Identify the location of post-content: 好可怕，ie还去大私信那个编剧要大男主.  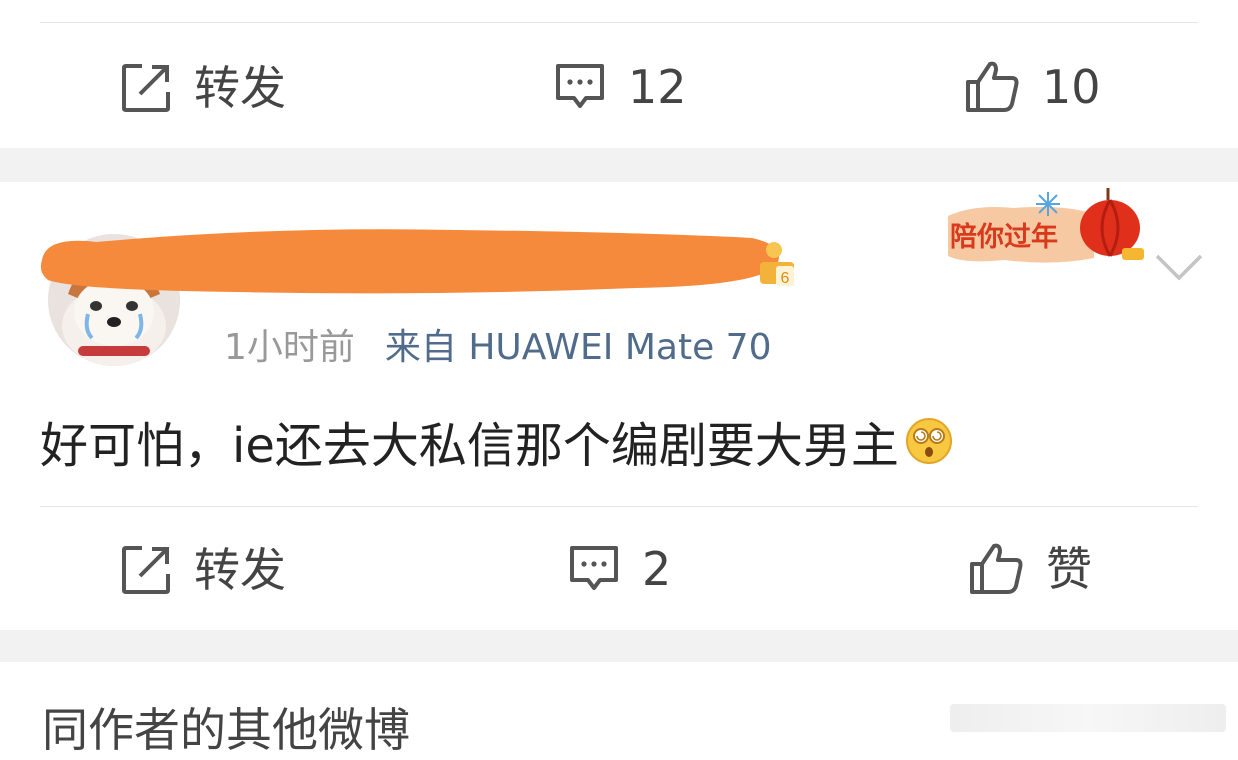
(496, 441).